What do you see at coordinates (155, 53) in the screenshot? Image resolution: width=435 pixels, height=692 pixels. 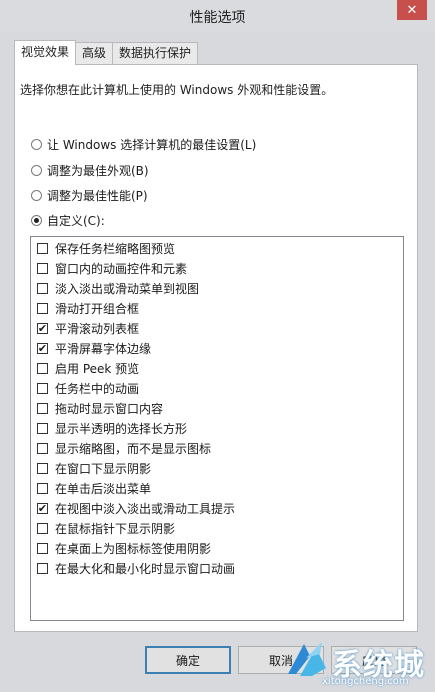 I see `tab-dep: 数据执行保护` at bounding box center [155, 53].